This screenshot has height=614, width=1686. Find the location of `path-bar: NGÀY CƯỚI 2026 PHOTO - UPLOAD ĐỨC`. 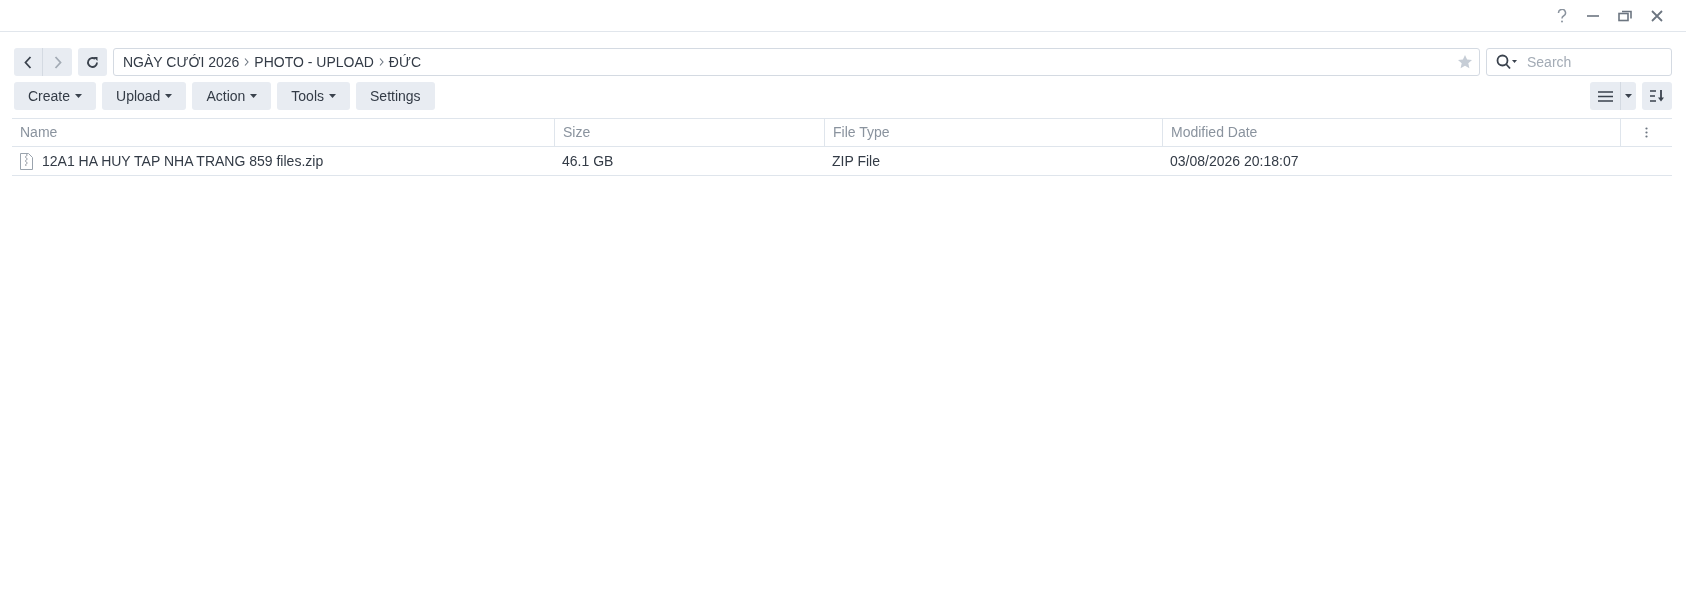

path-bar: NGÀY CƯỚI 2026 PHOTO - UPLOAD ĐỨC is located at coordinates (796, 62).